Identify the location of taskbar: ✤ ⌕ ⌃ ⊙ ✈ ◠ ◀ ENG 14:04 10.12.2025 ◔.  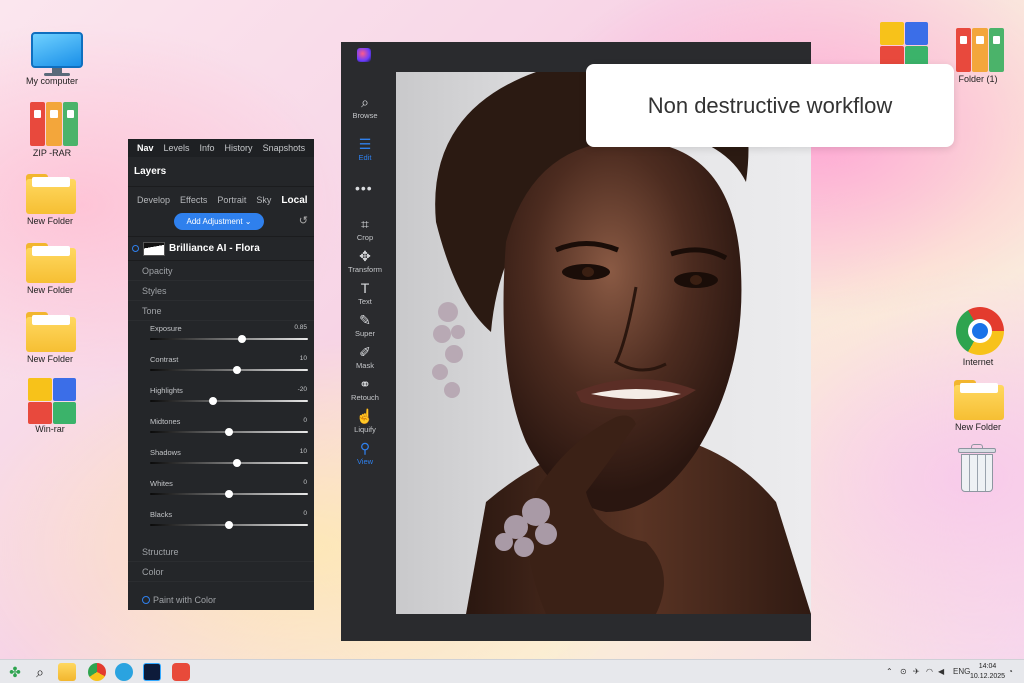
(512, 671).